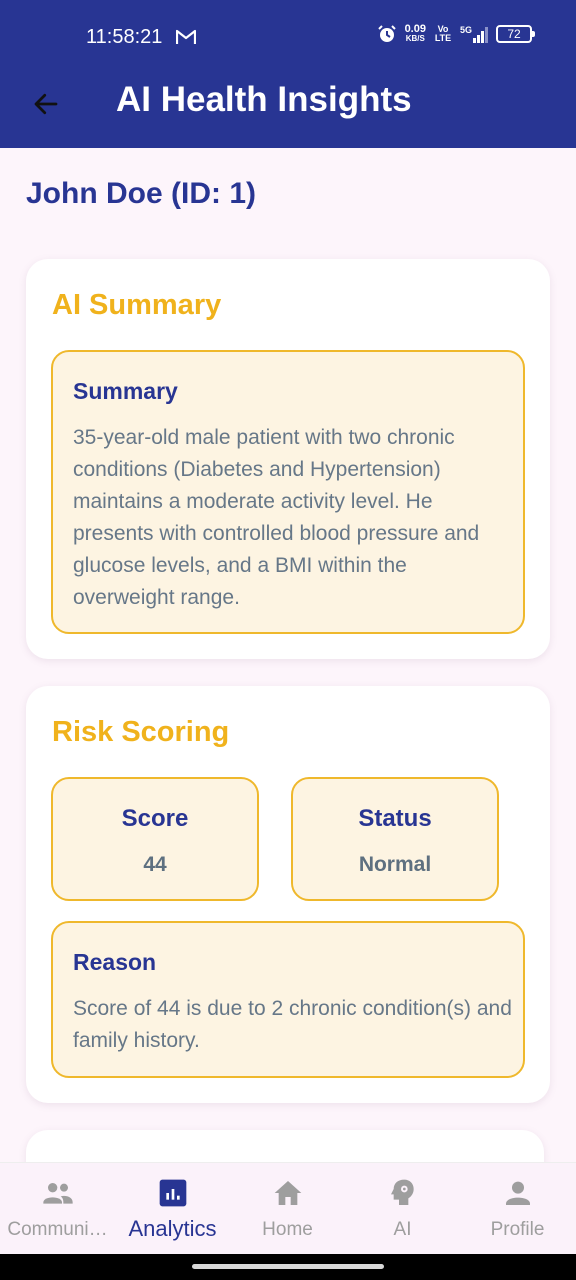 The height and width of the screenshot is (1280, 576). I want to click on home-gesture-handle, so click(288, 1266).